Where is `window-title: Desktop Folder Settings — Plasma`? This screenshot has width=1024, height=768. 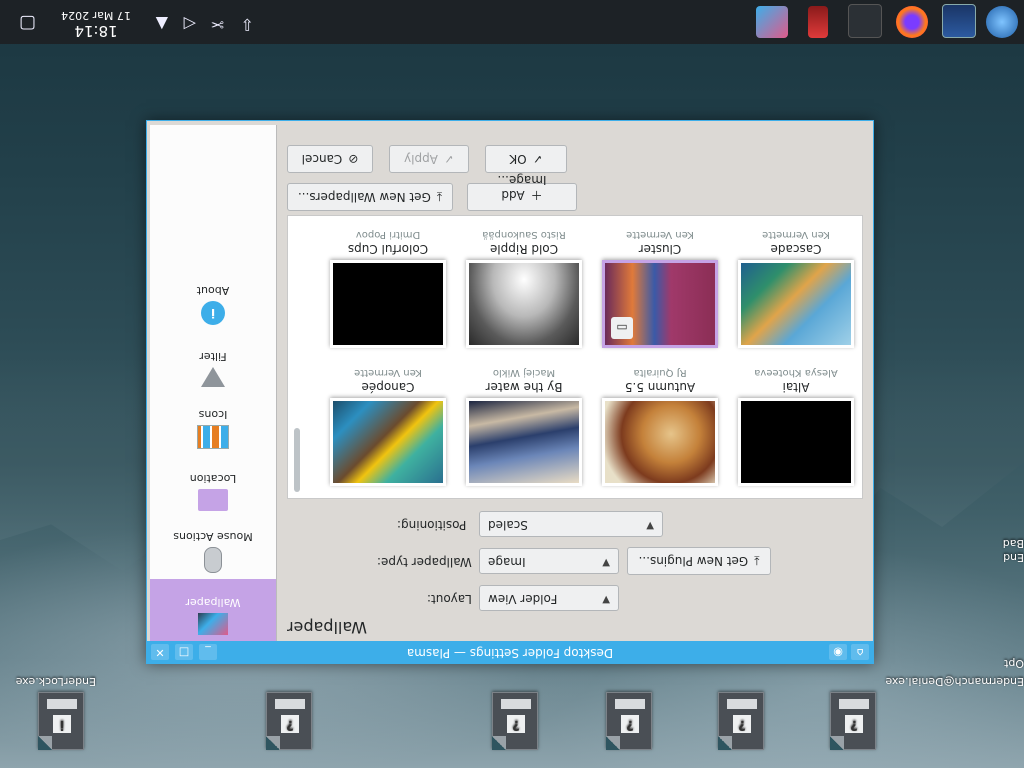
window-title: Desktop Folder Settings — Plasma is located at coordinates (510, 653).